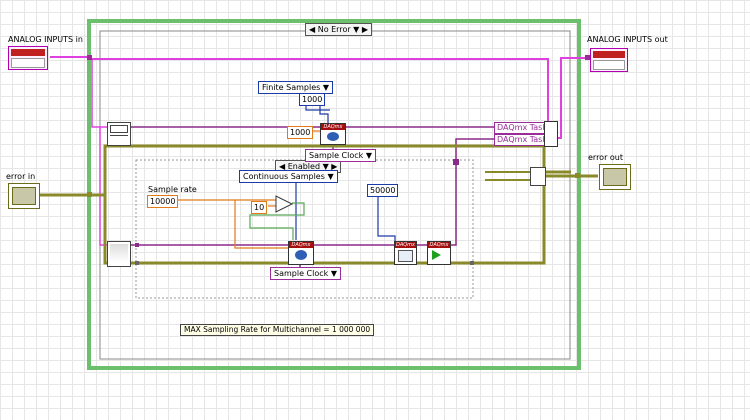  I want to click on prev-case-icon: ◀, so click(312, 29).